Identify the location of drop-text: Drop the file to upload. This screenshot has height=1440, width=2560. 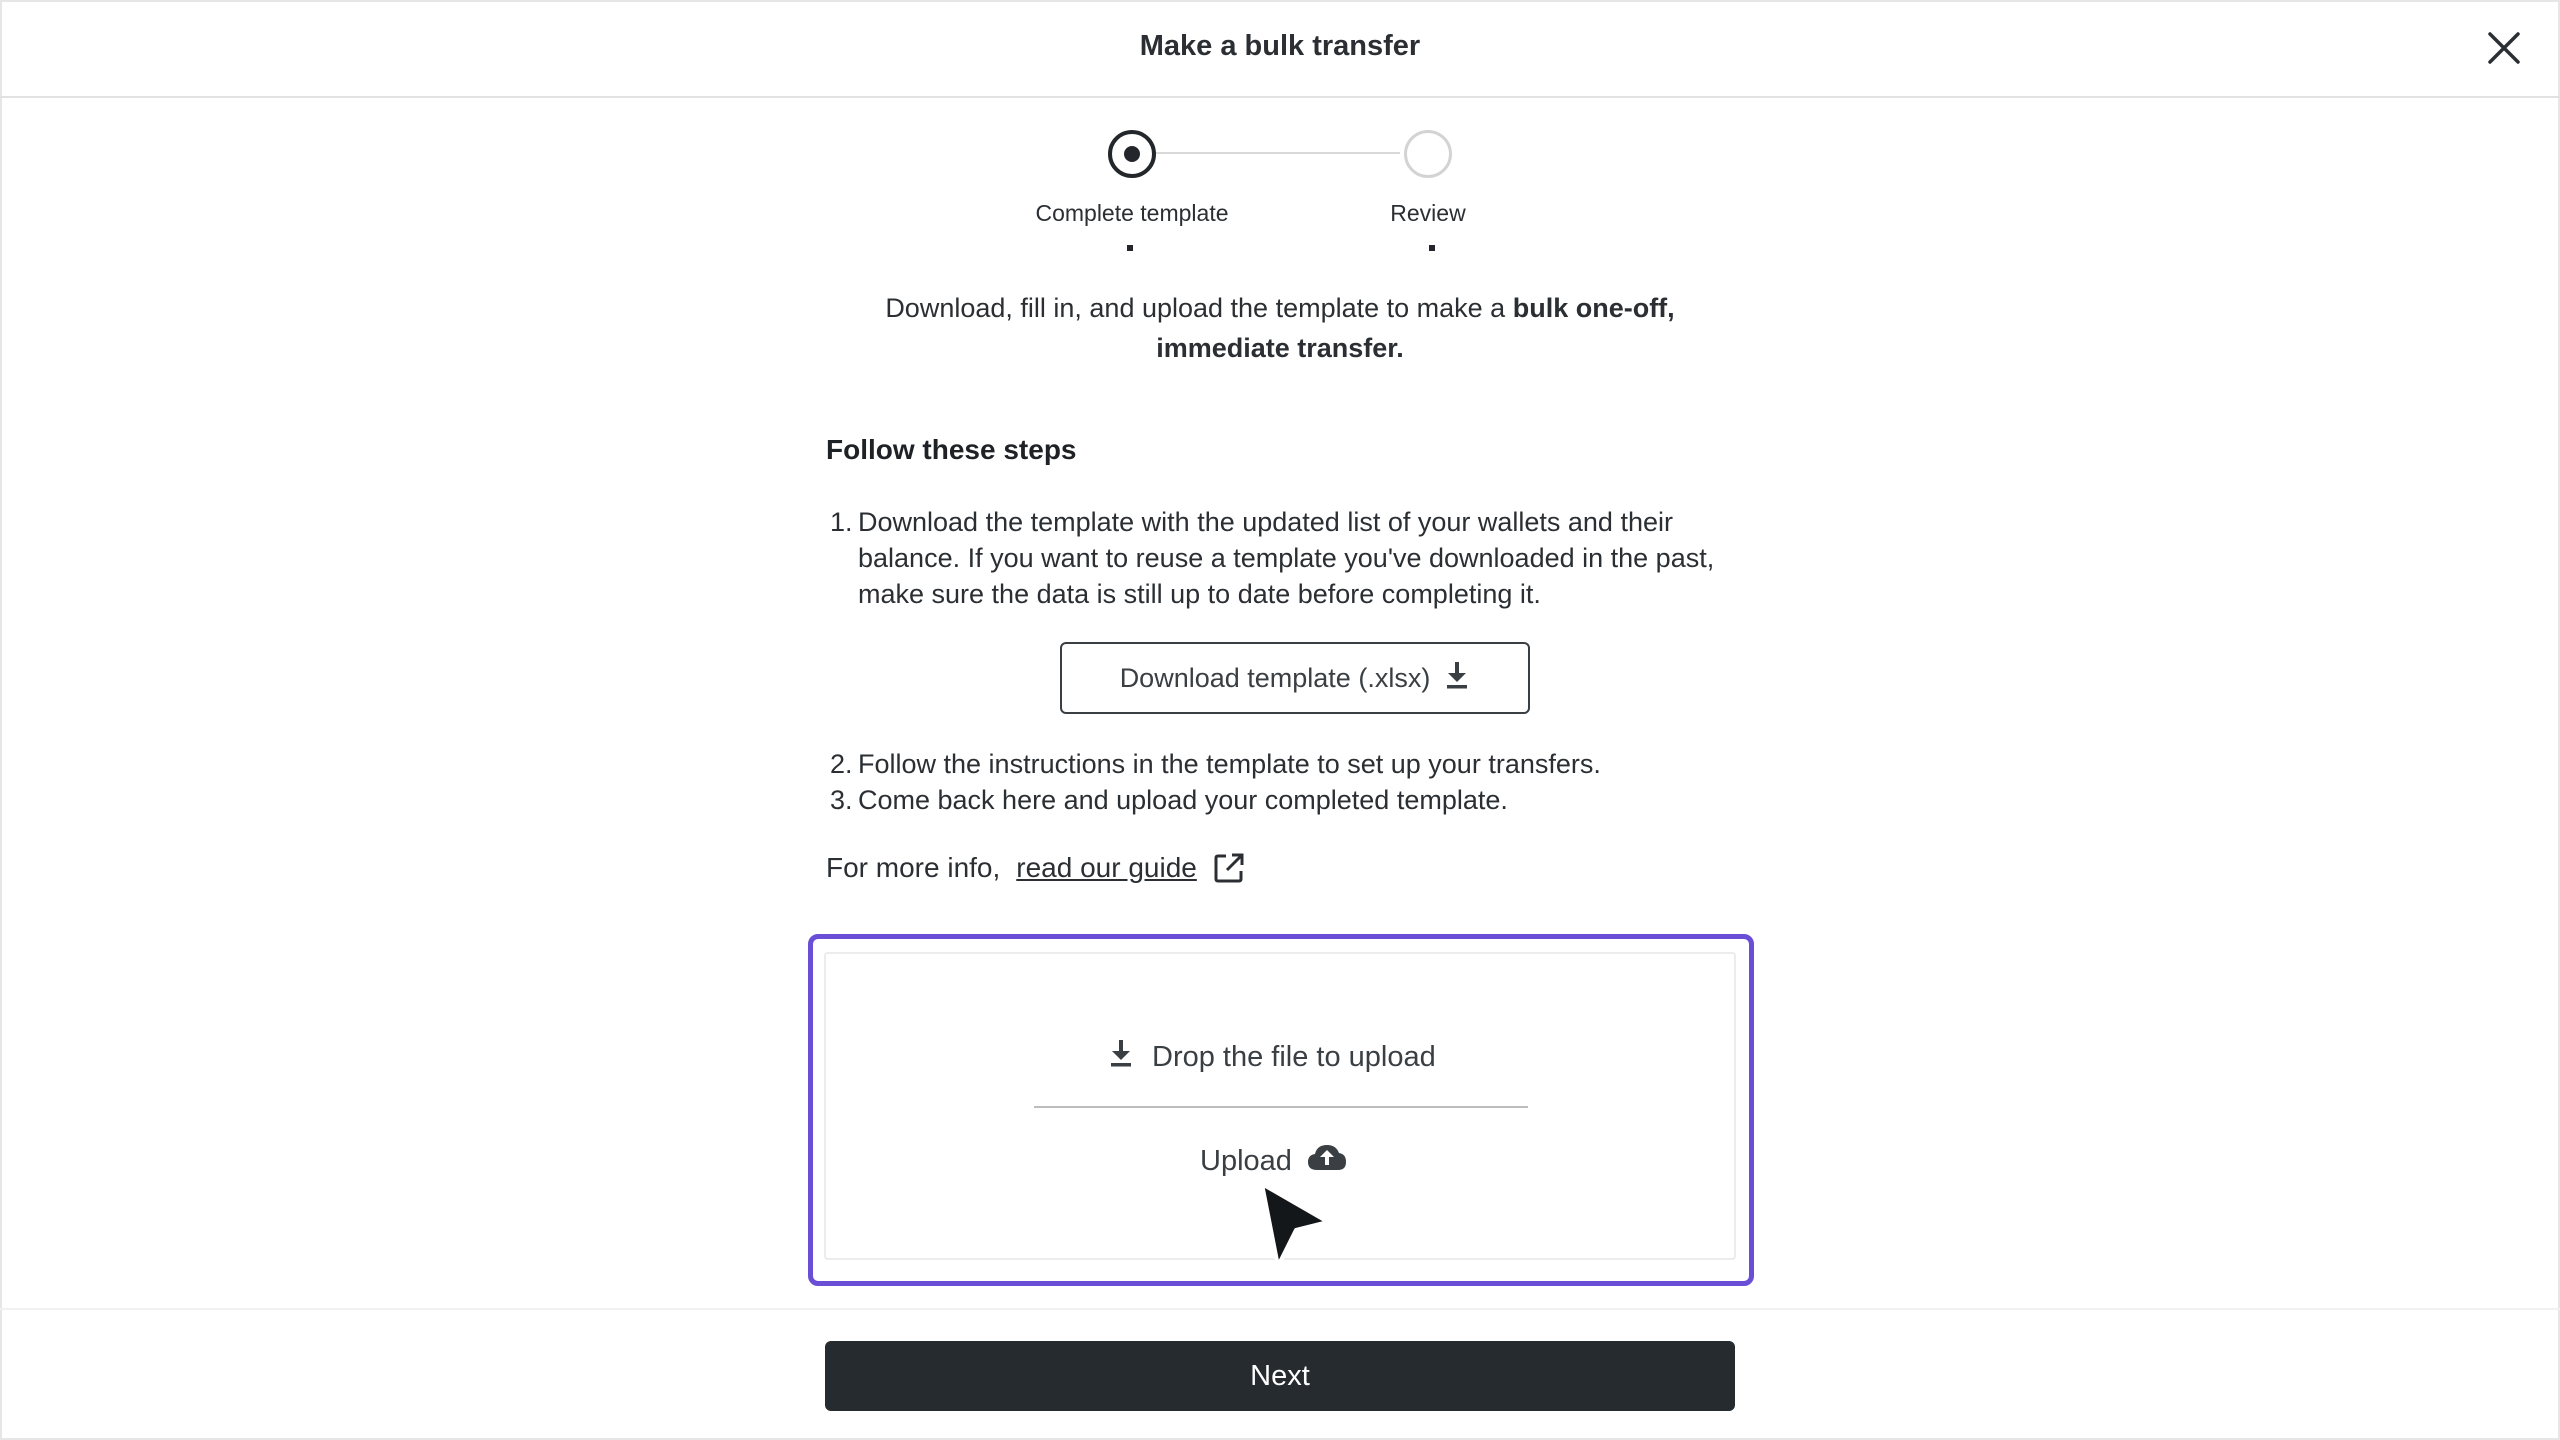
(1294, 1056).